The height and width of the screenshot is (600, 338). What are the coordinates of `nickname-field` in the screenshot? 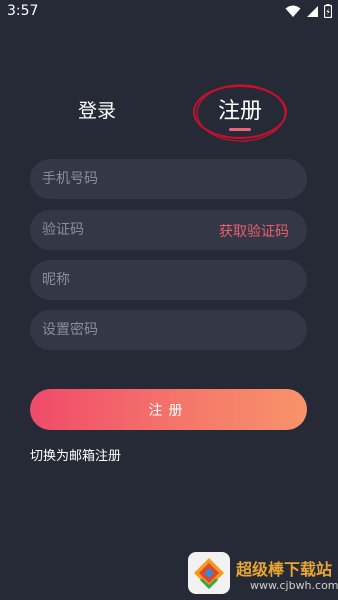 It's located at (168, 280).